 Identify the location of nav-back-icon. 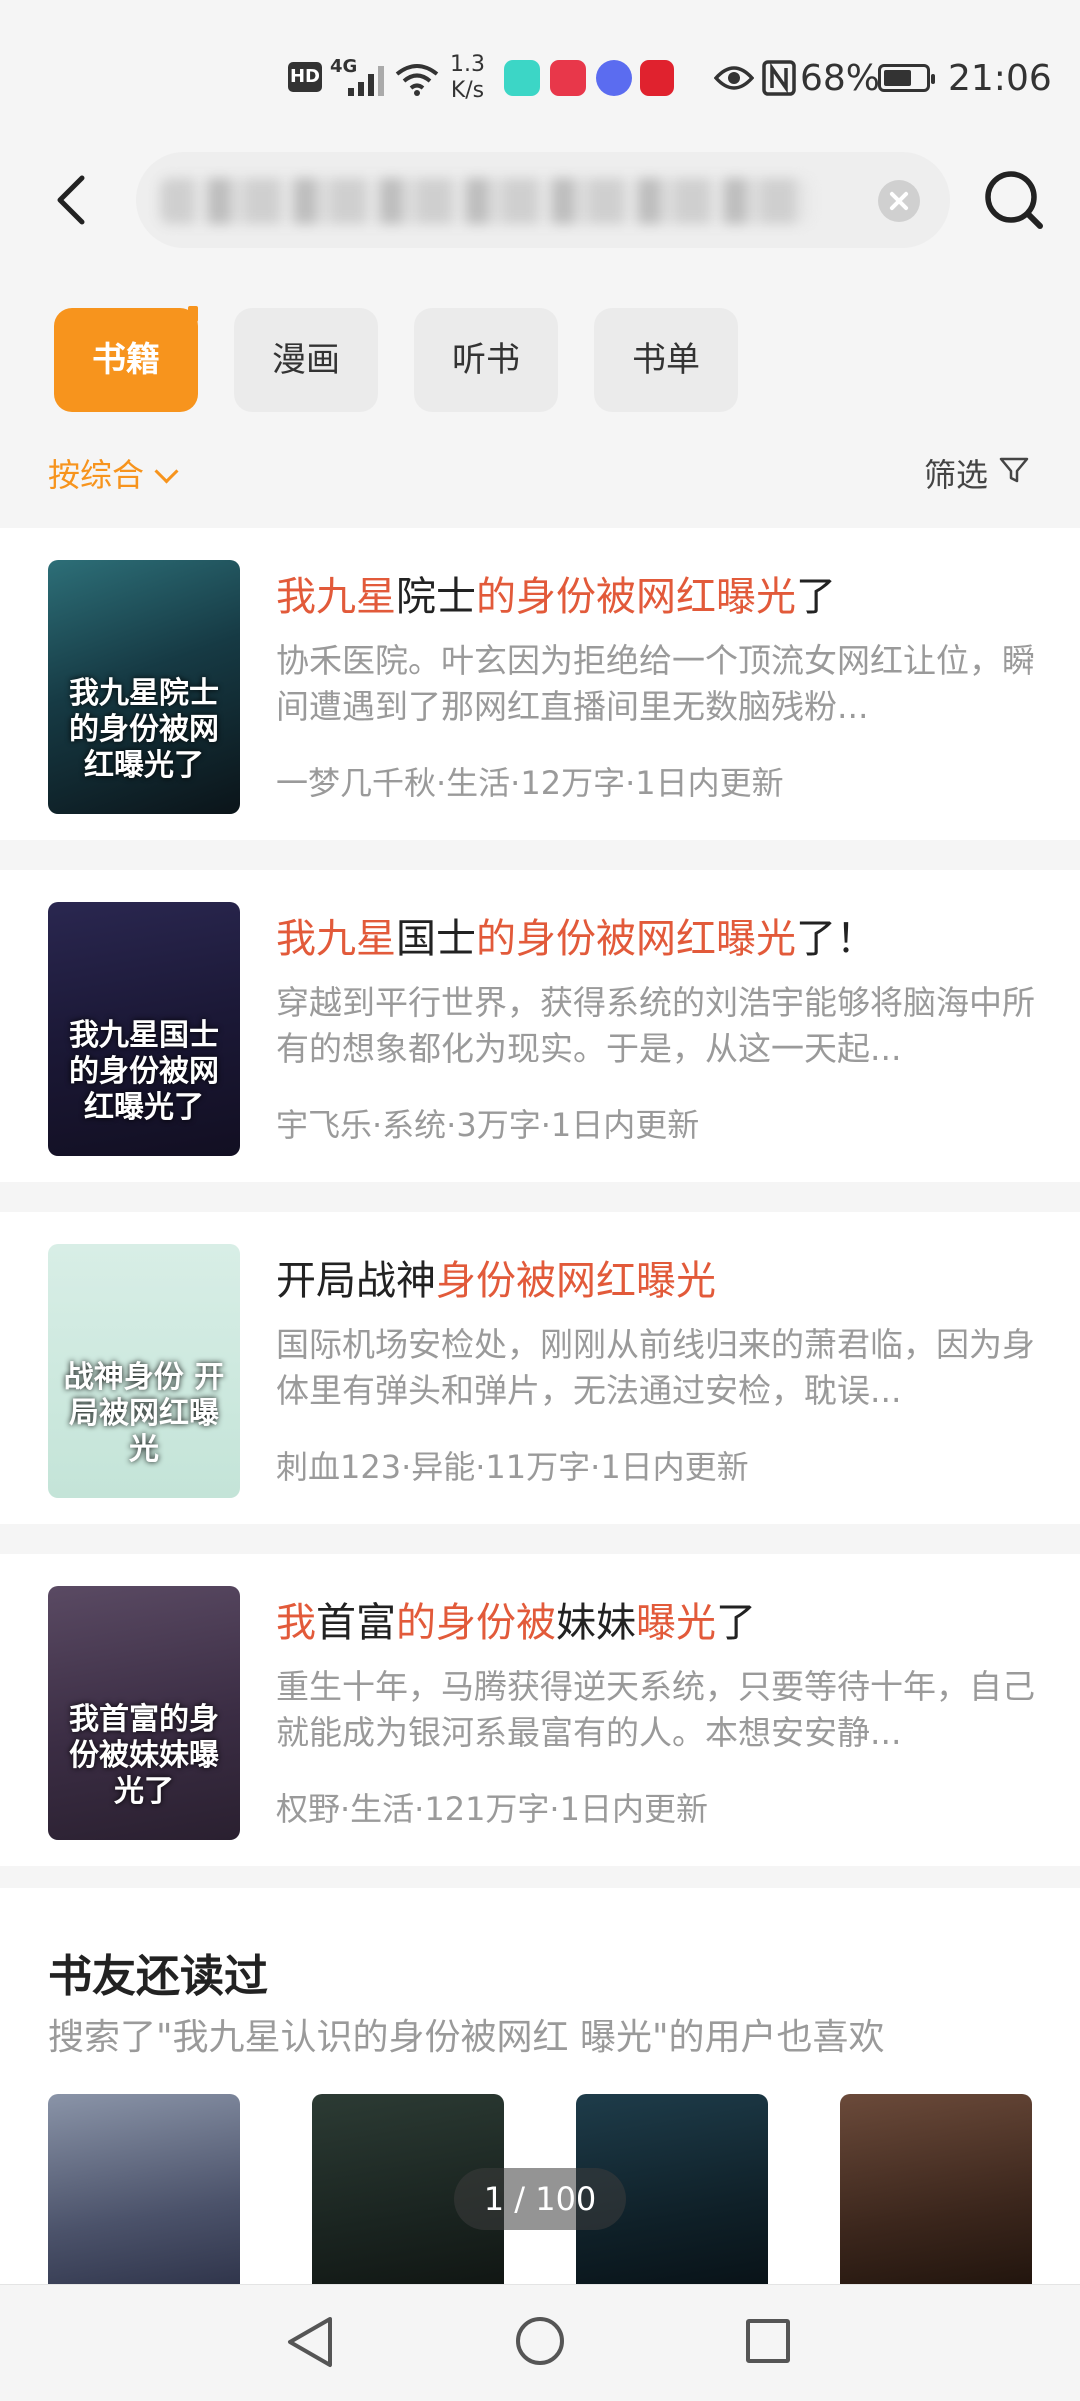
(310, 2342).